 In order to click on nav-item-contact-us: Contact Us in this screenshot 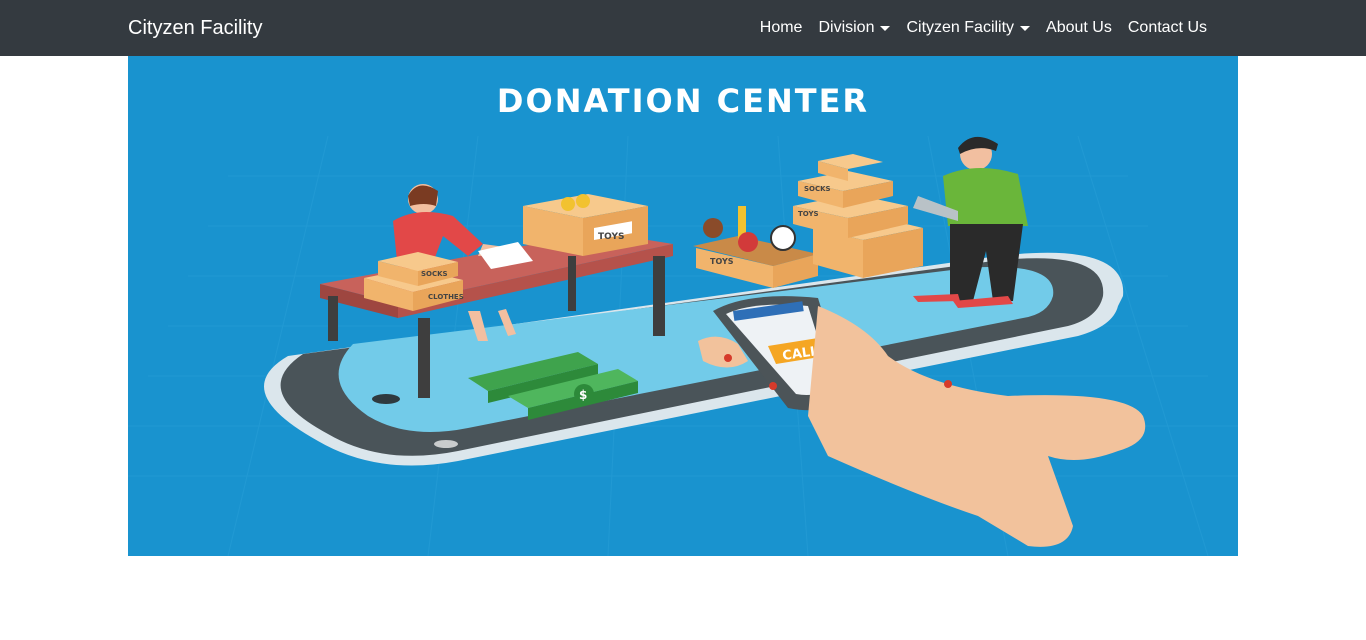, I will do `click(1167, 28)`.